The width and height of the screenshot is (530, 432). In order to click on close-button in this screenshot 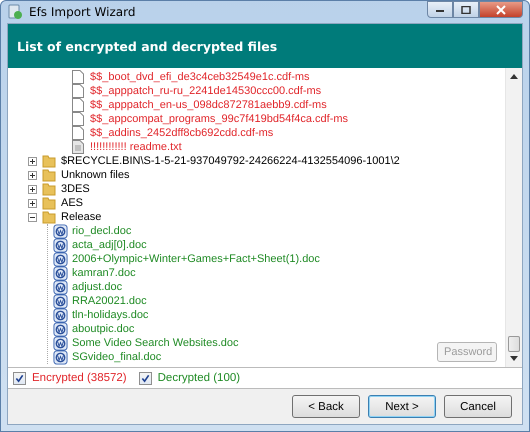, I will do `click(501, 9)`.